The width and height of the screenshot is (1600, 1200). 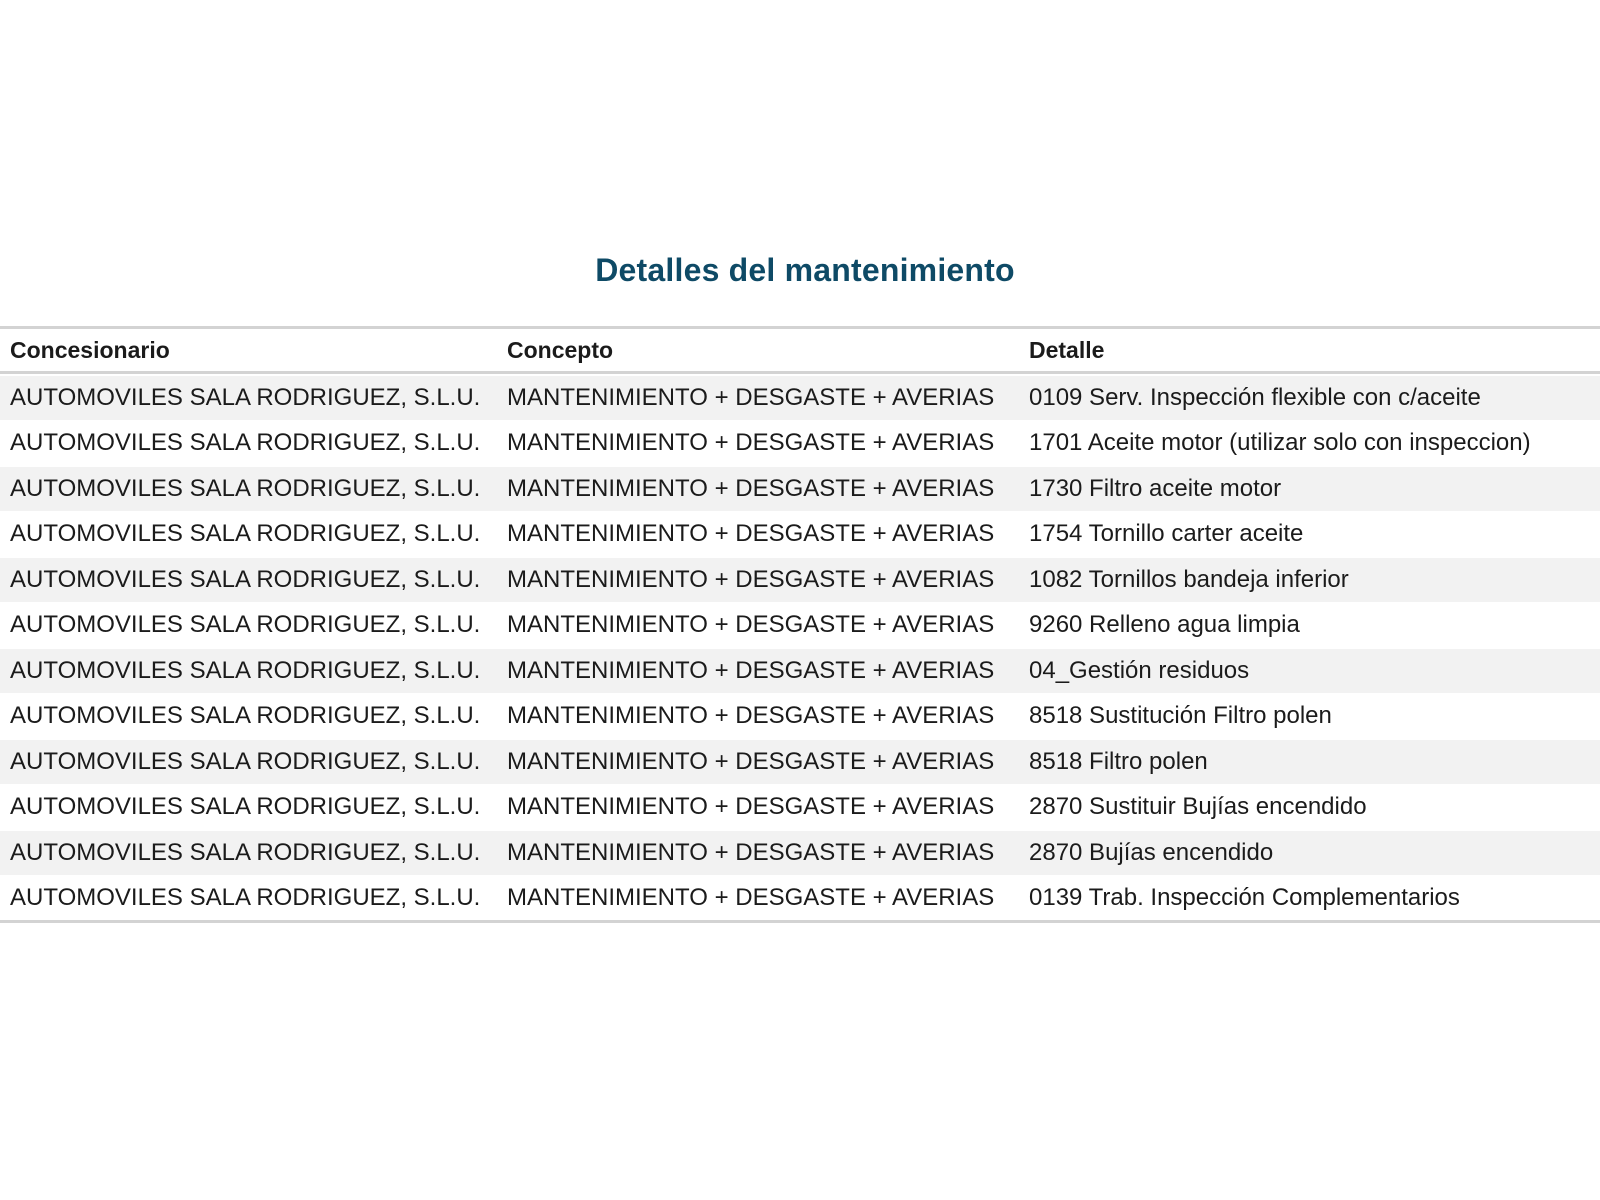 I want to click on header-concepto: Concepto, so click(x=560, y=349).